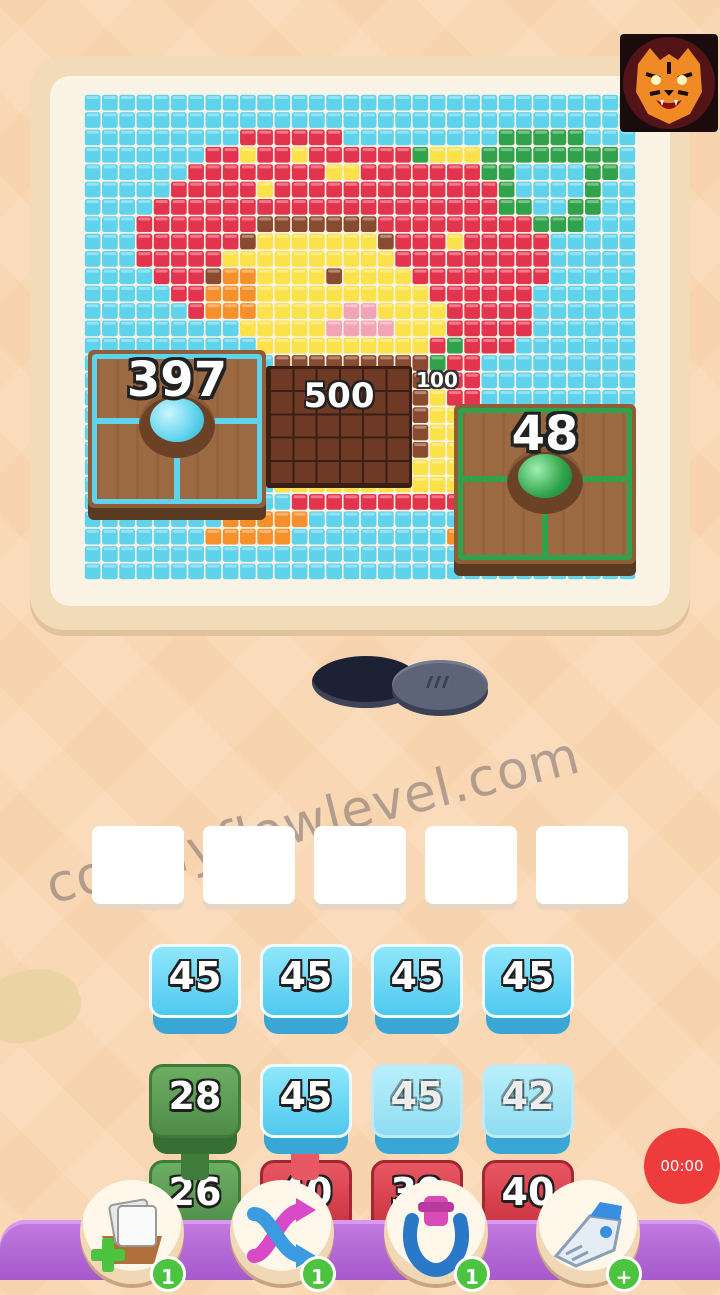  Describe the element at coordinates (437, 1236) in the screenshot. I see `magnet-button: 1` at that location.